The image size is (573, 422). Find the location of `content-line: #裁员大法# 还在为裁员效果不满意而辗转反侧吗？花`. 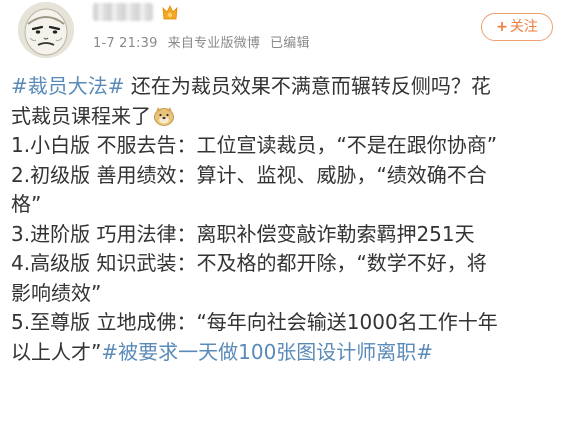

content-line: #裁员大法# 还在为裁员效果不满意而辗转反侧吗？花 is located at coordinates (289, 87).